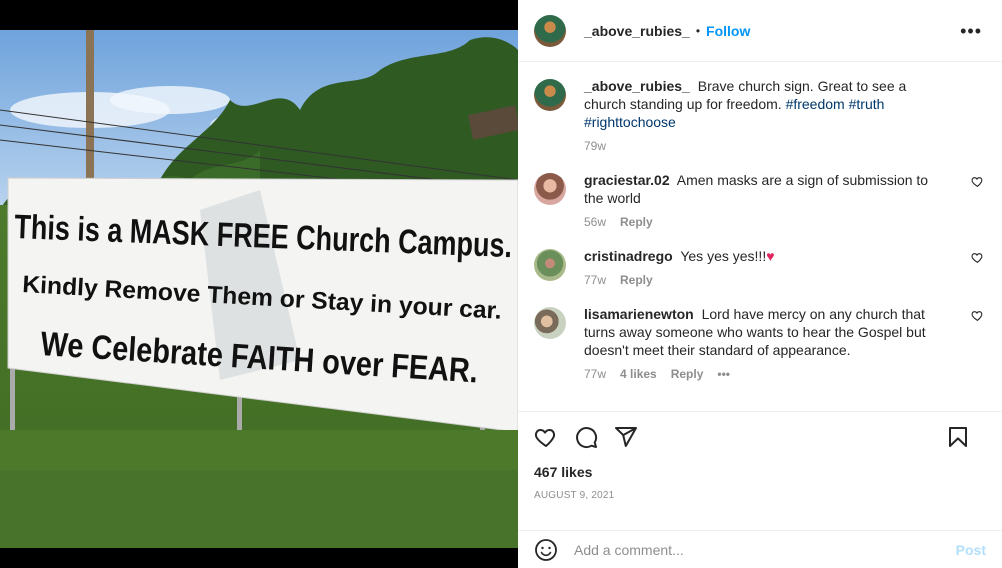 The height and width of the screenshot is (568, 1002). Describe the element at coordinates (728, 31) in the screenshot. I see `follow-button: Follow` at that location.